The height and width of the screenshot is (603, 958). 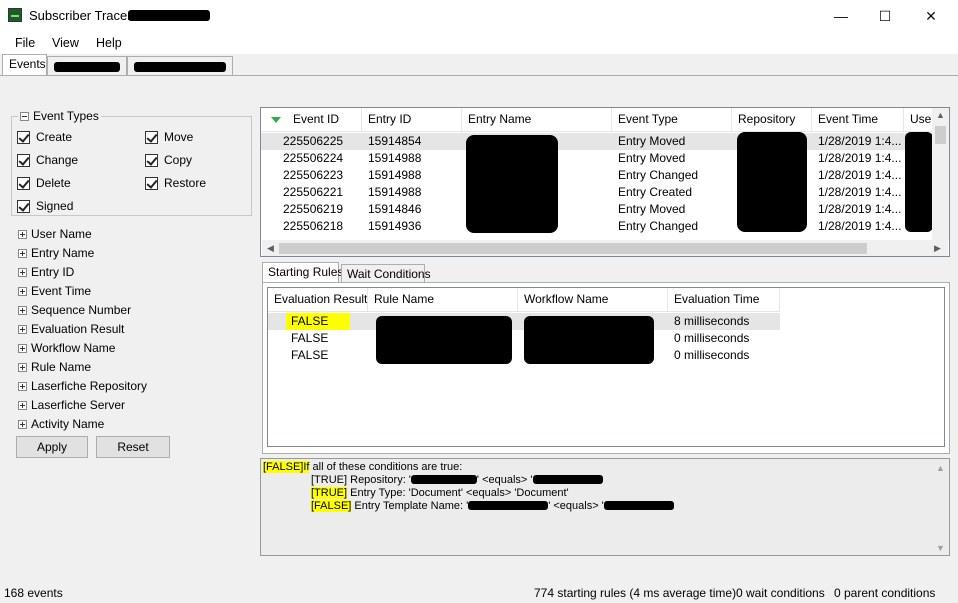 What do you see at coordinates (61, 291) in the screenshot?
I see `filter-label: Event Time` at bounding box center [61, 291].